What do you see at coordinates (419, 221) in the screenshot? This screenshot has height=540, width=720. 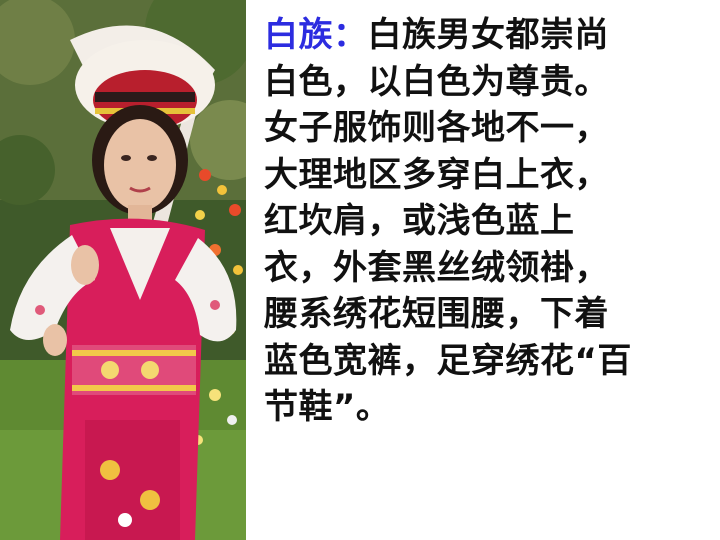 I see `text-line-5: 红坎肩，或浅色蓝上` at bounding box center [419, 221].